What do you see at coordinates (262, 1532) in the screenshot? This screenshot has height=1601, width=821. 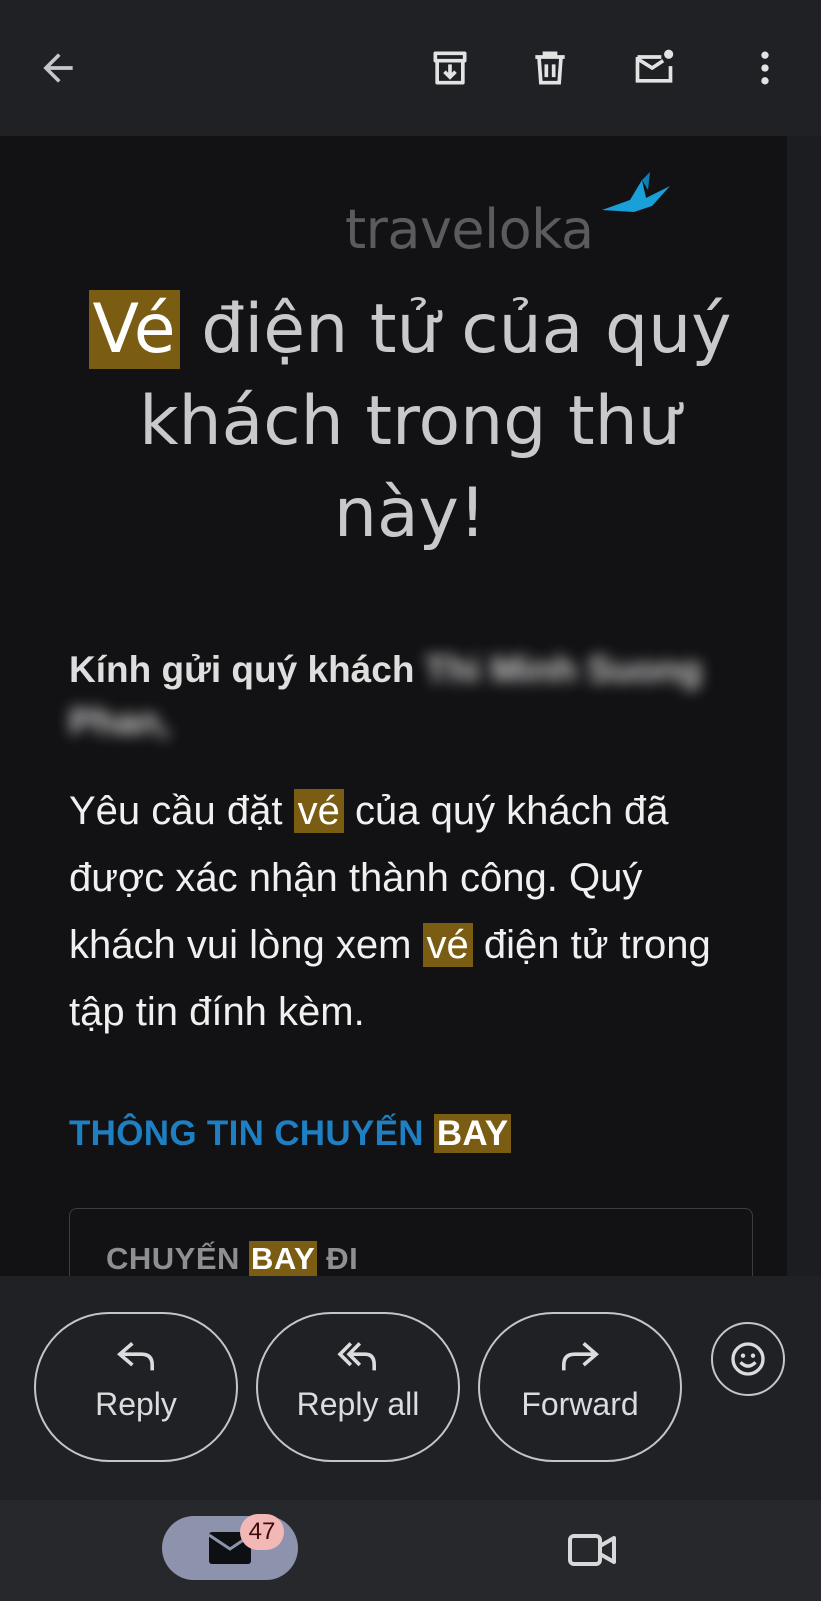 I see `unread-count-badge: 47` at bounding box center [262, 1532].